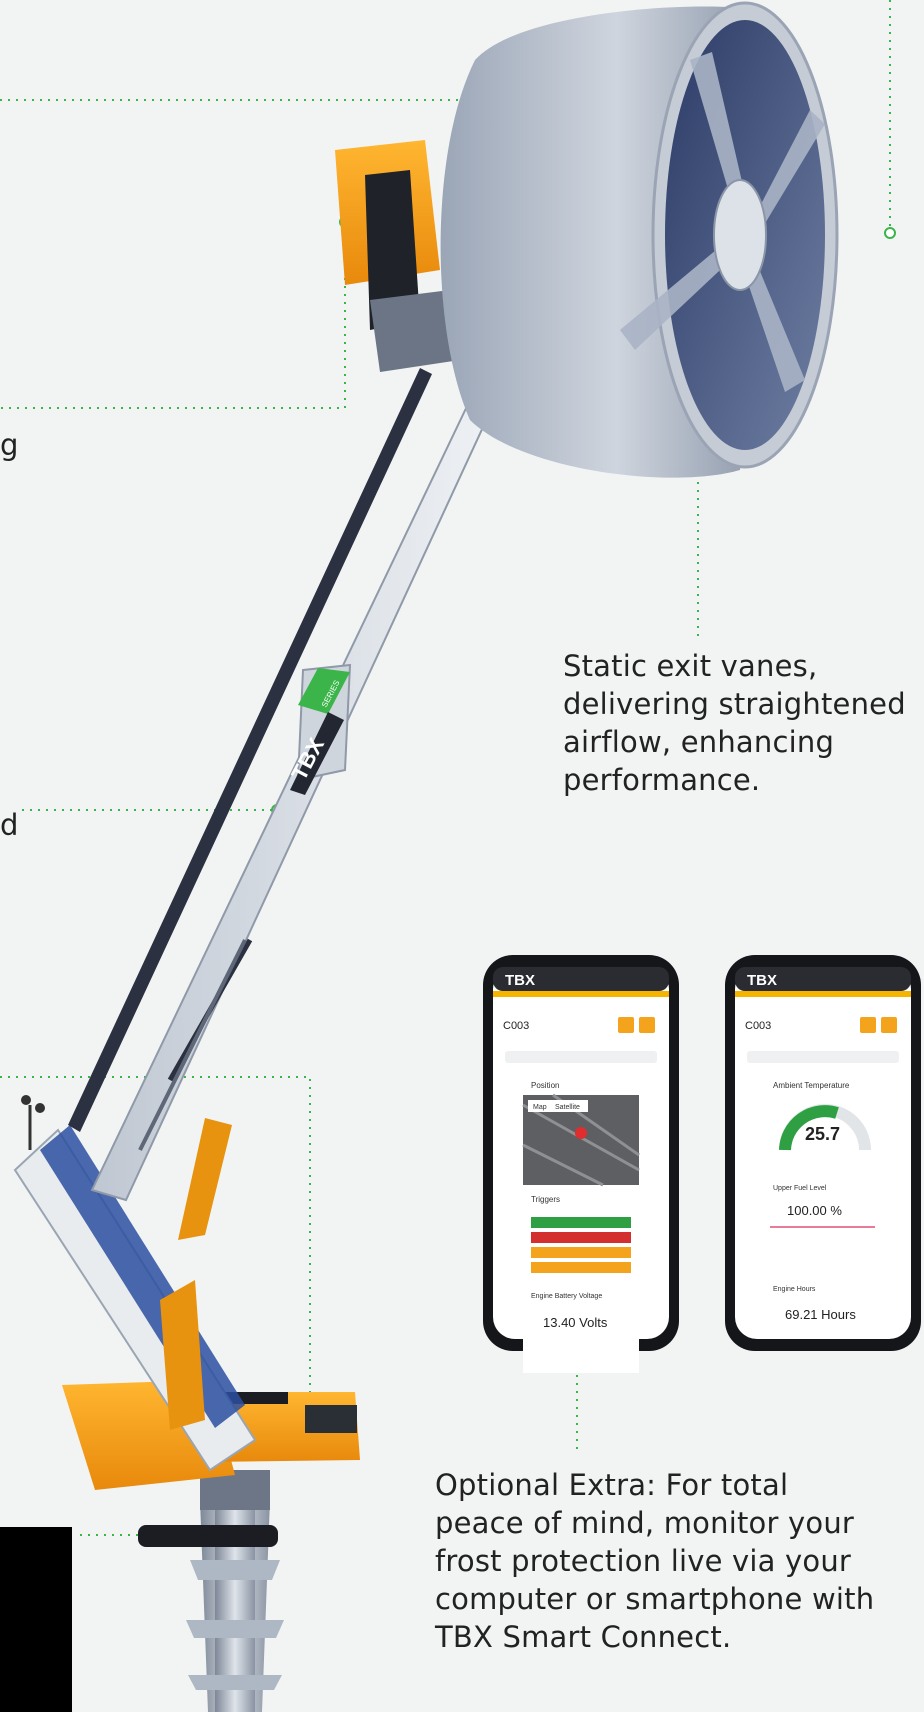 The height and width of the screenshot is (1712, 924). What do you see at coordinates (173, 315) in the screenshot?
I see `callout-line-gearbox` at bounding box center [173, 315].